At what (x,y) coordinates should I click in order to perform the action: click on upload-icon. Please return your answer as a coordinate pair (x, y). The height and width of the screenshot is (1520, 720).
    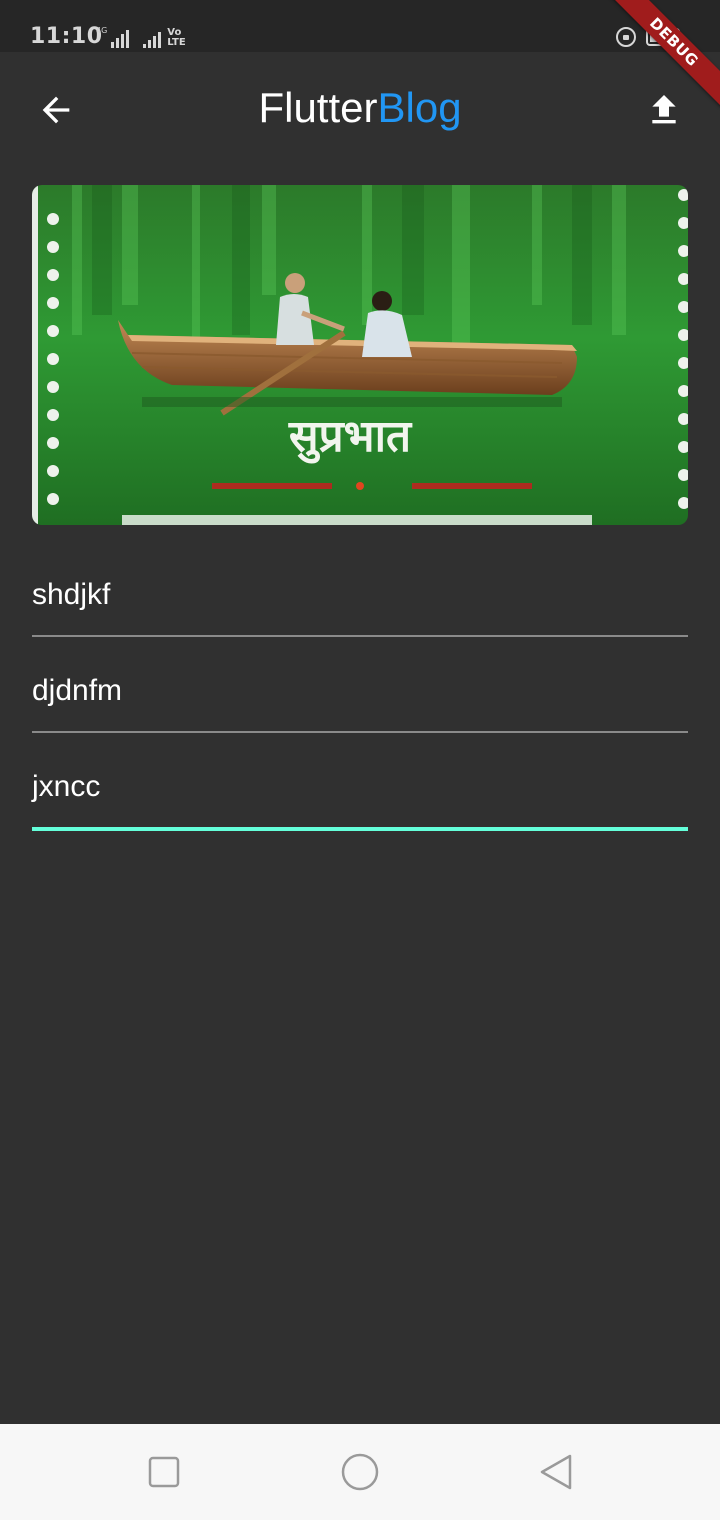
    Looking at the image, I should click on (664, 109).